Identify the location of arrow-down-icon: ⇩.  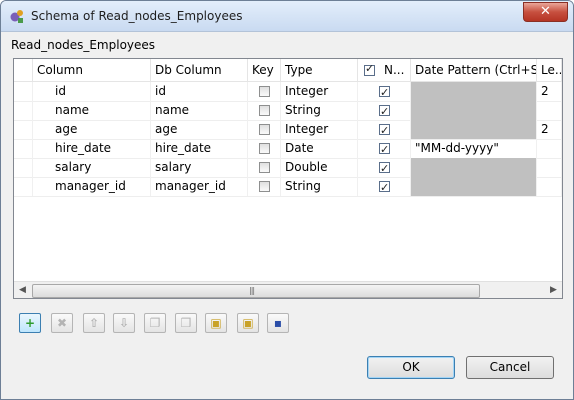
(124, 323).